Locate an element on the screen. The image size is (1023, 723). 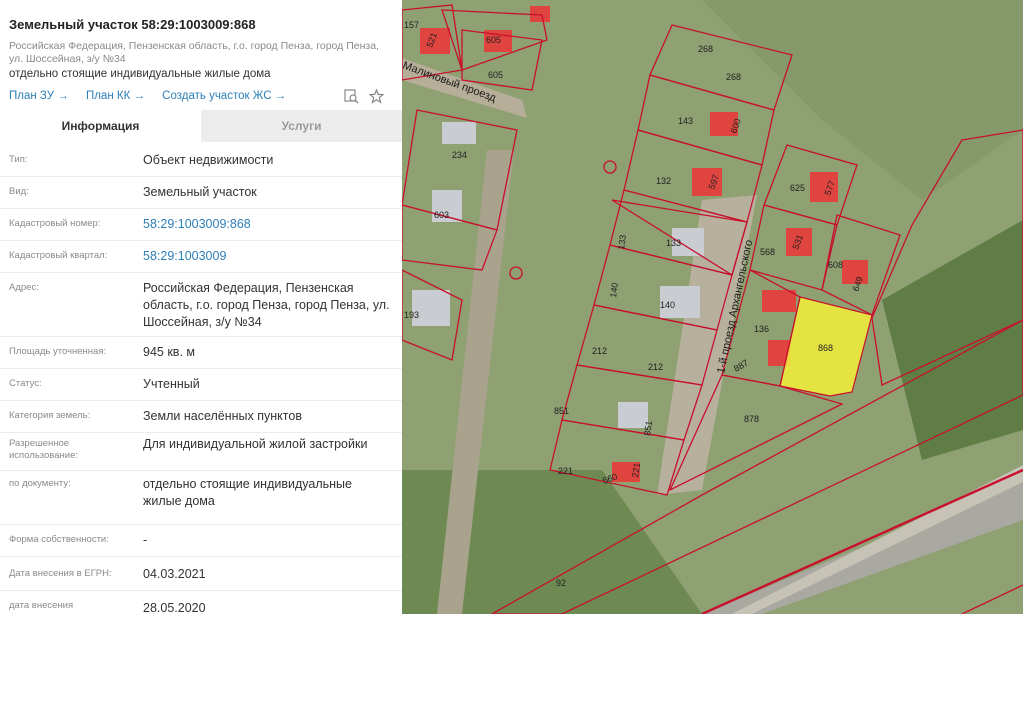
plot-number: 878 is located at coordinates (751, 419).